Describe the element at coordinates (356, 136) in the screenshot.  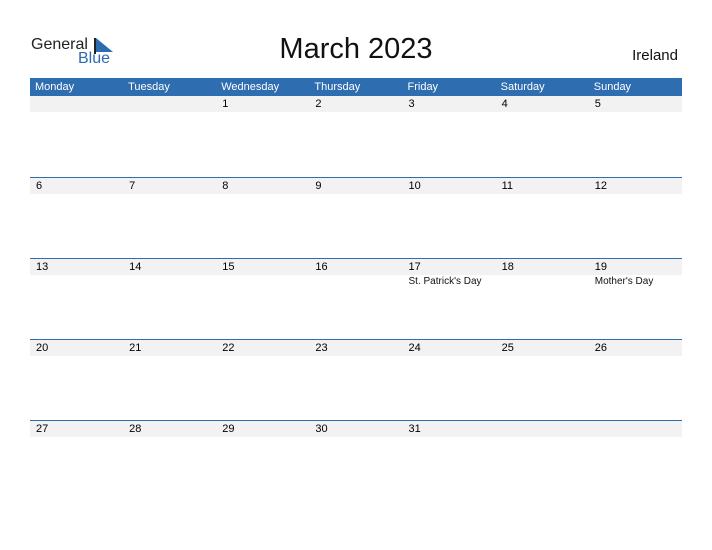
I see `calendar-week: 1 2 3 4 5` at that location.